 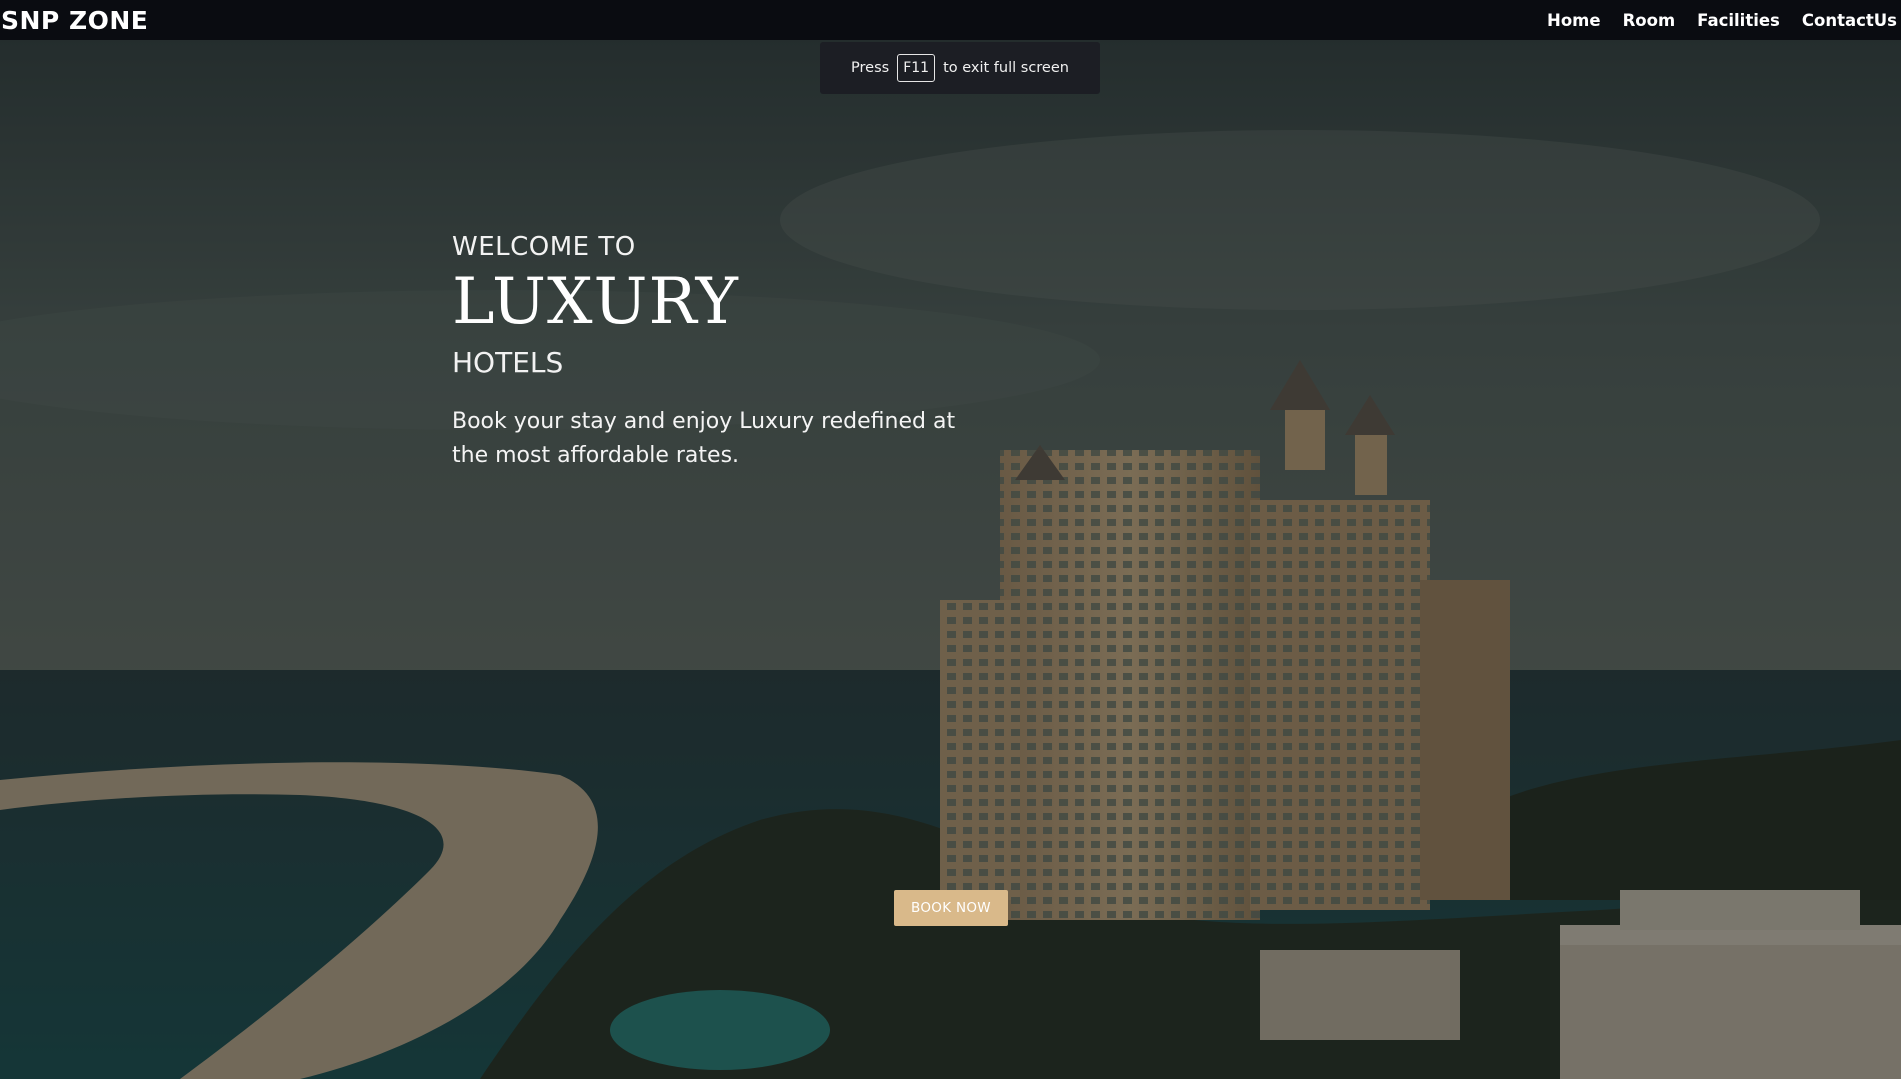 What do you see at coordinates (1849, 20) in the screenshot?
I see `nav-link-contactus: ContactUs` at bounding box center [1849, 20].